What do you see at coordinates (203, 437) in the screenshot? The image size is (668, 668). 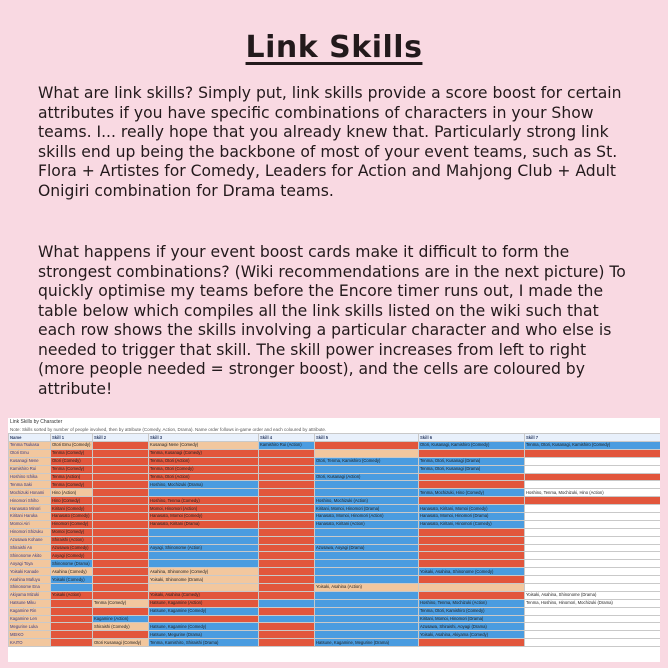 I see `column-header: Skill 3` at bounding box center [203, 437].